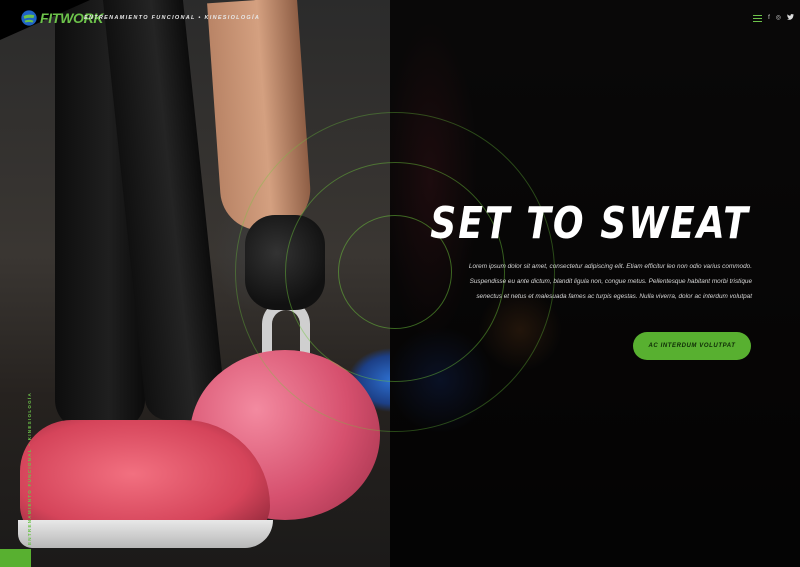  I want to click on corner-accent-block, so click(15, 558).